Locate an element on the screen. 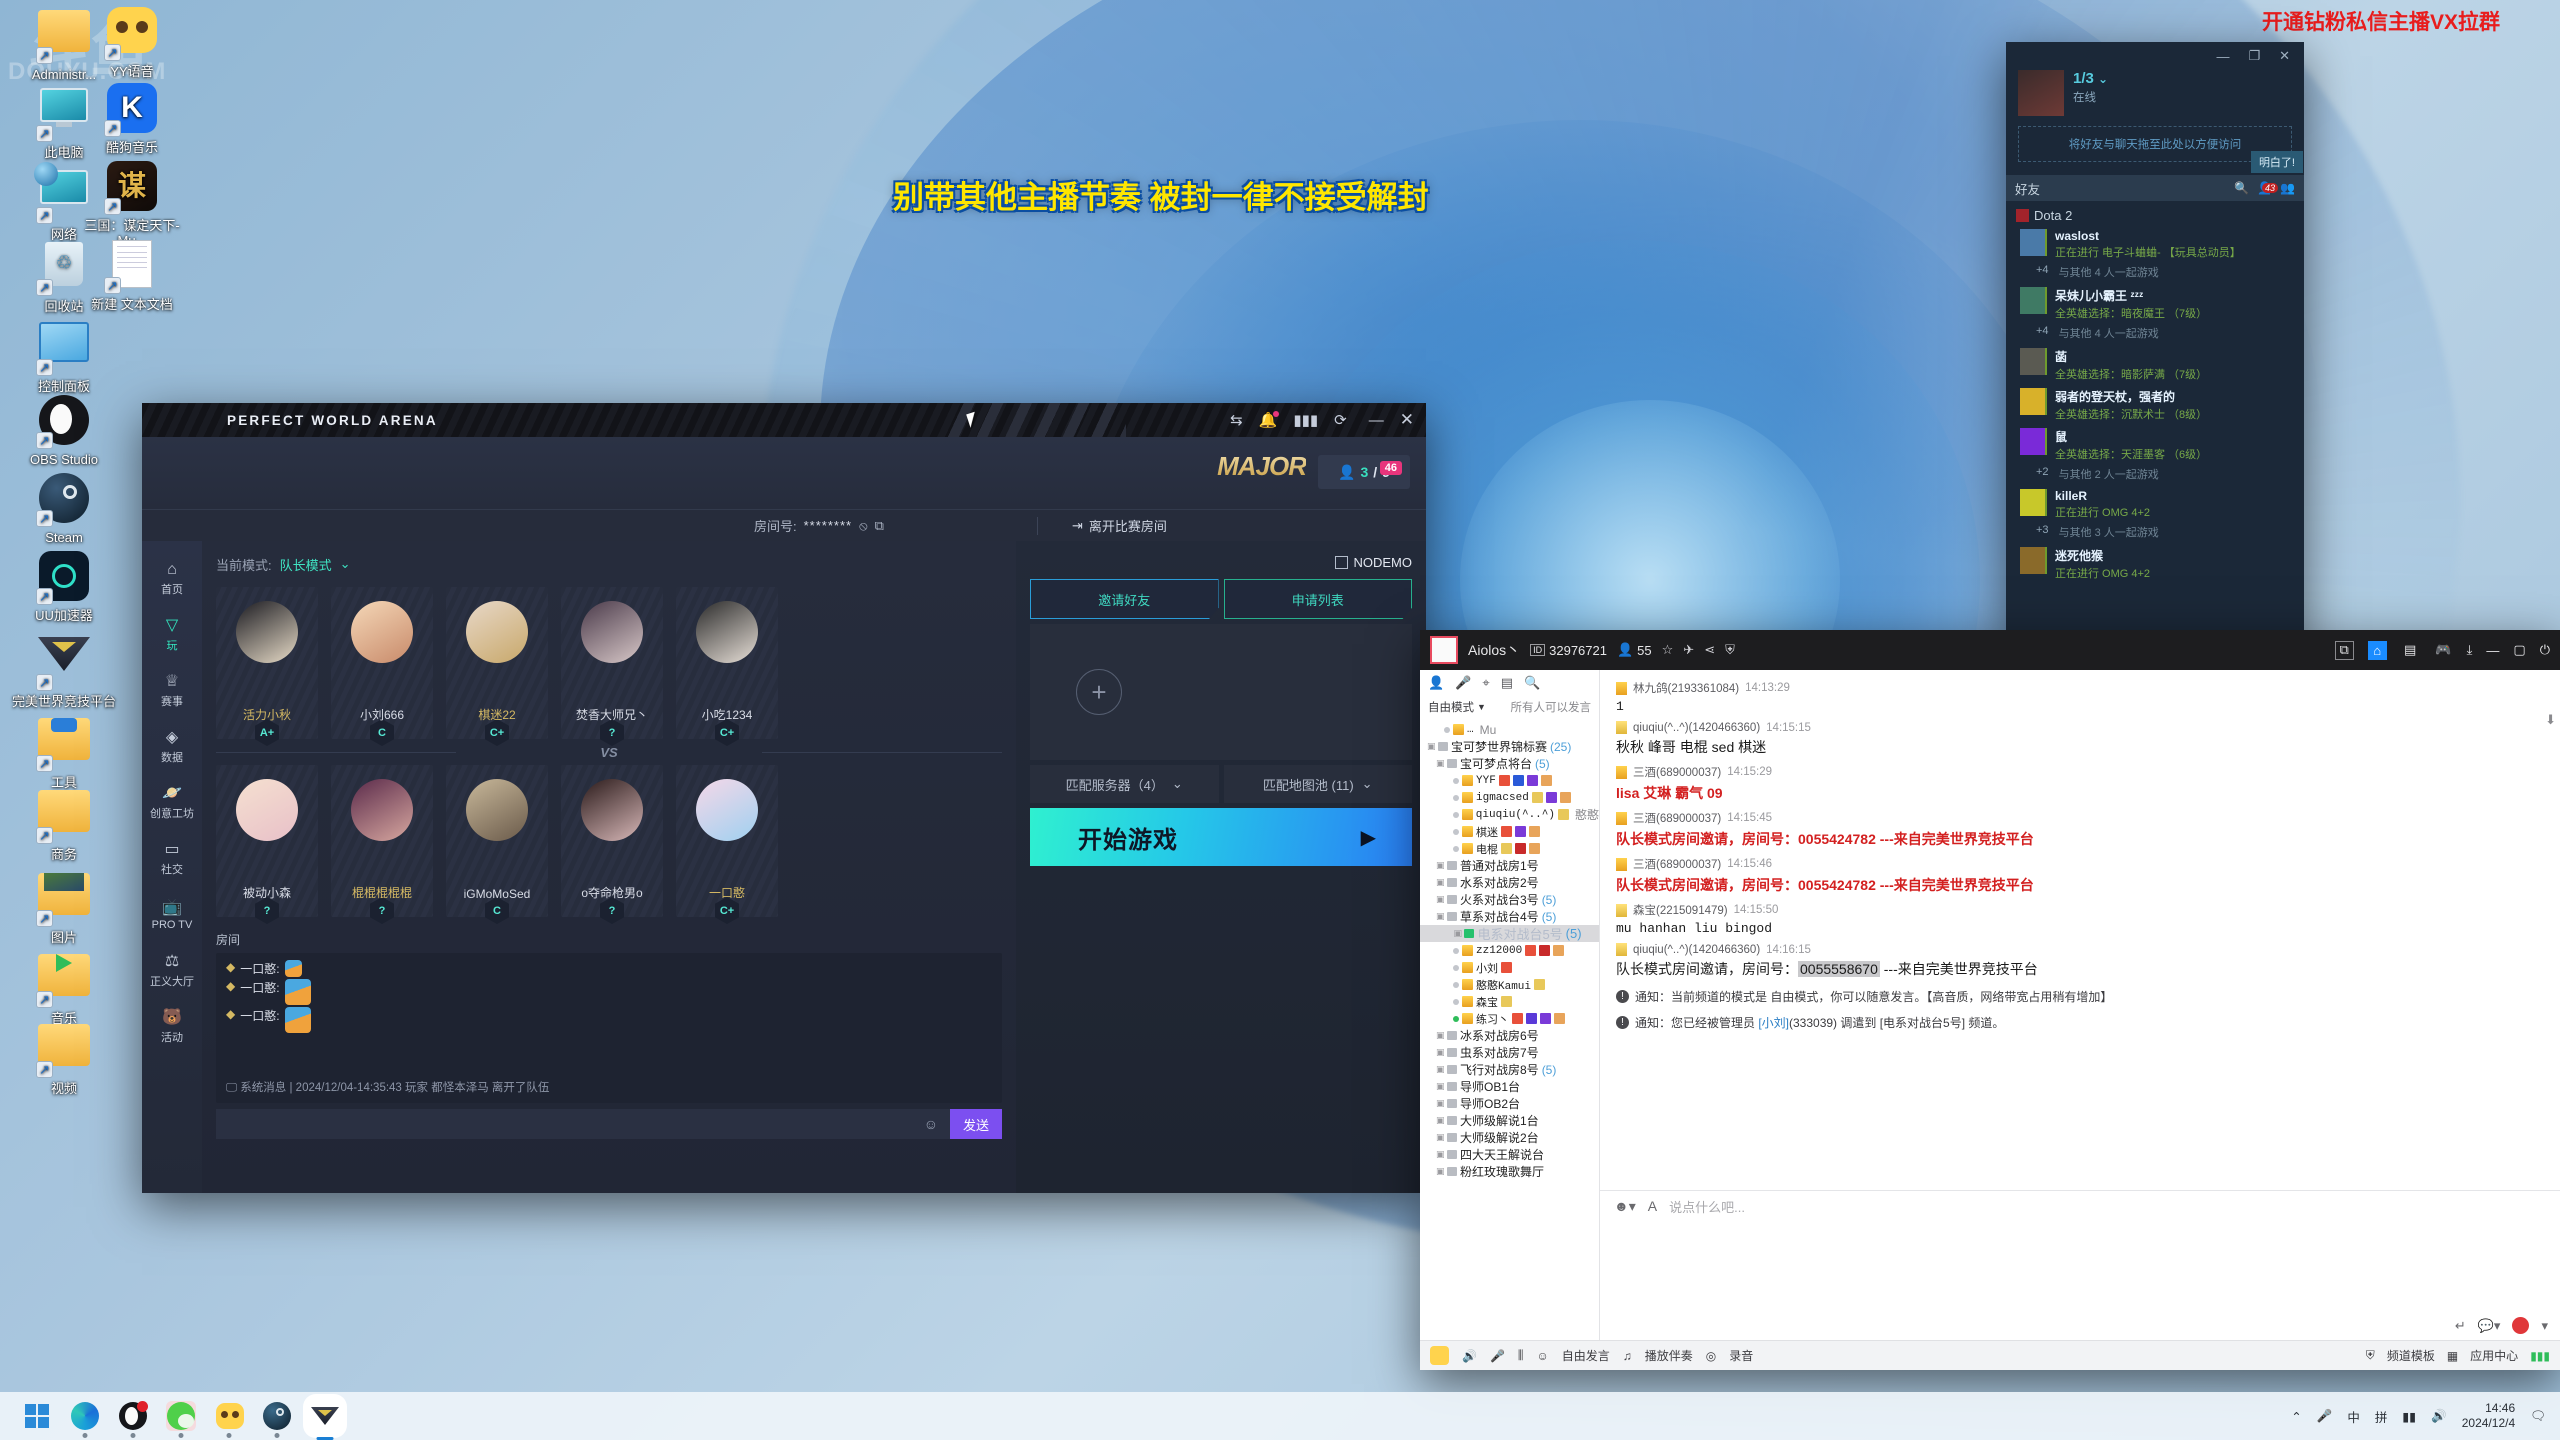 The width and height of the screenshot is (2560, 1440). grid-icon: ▦ is located at coordinates (2452, 1356).